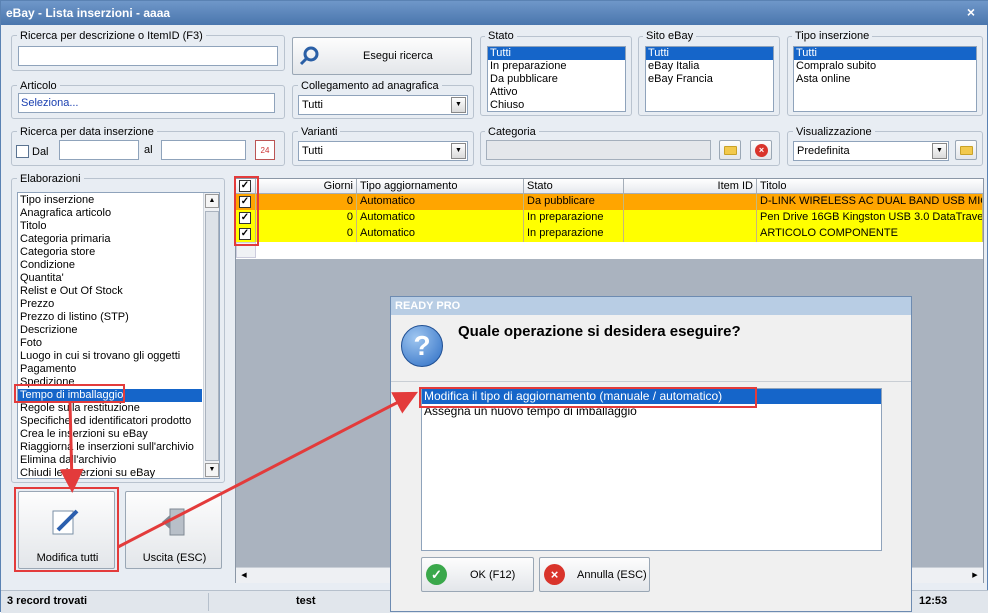 This screenshot has height=613, width=988. What do you see at coordinates (971, 12) in the screenshot?
I see `close-icon: ×` at bounding box center [971, 12].